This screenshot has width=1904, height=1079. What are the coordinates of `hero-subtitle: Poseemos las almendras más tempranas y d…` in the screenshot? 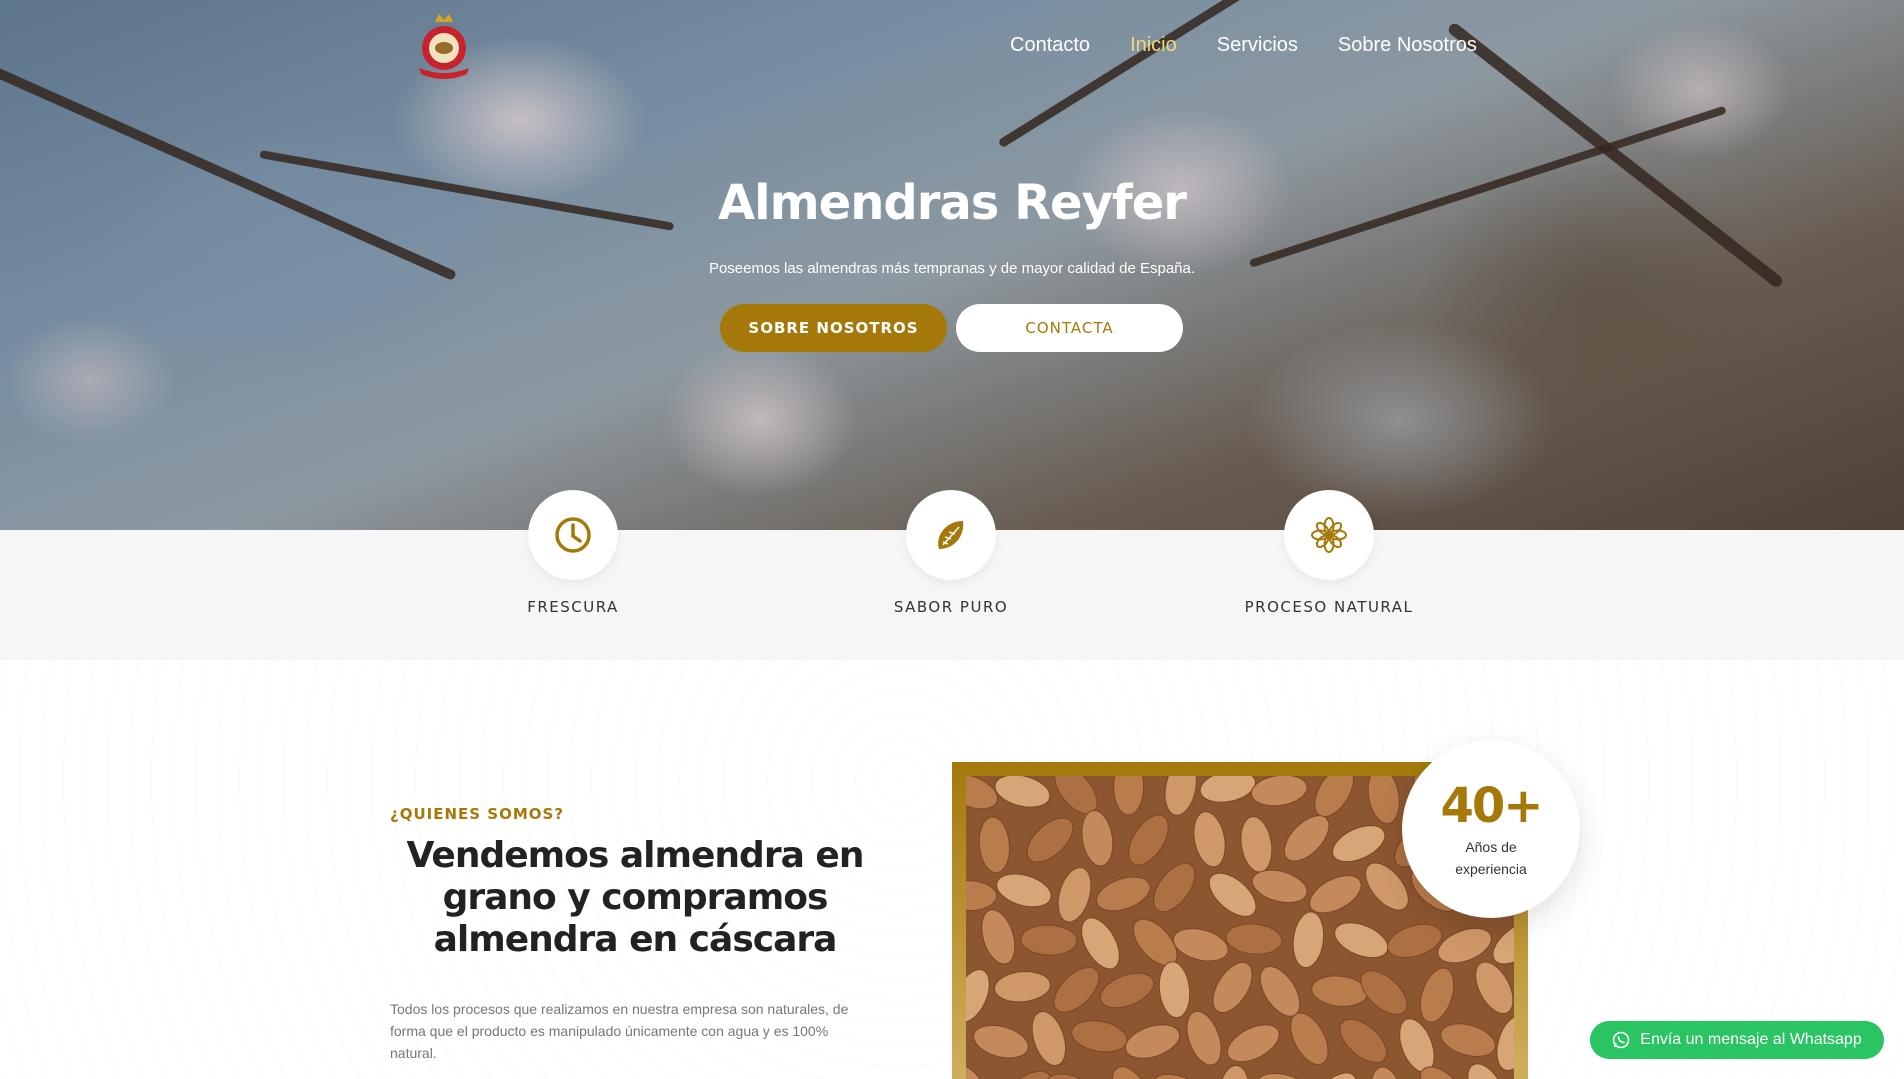 It's located at (952, 268).